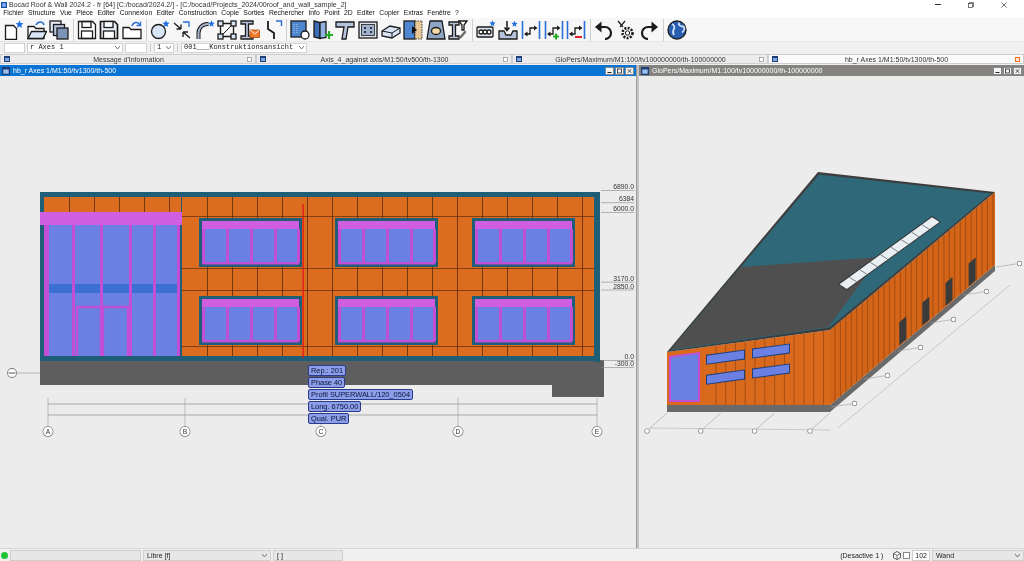 The image size is (1024, 561). I want to click on new-file-icon, so click(14, 29).